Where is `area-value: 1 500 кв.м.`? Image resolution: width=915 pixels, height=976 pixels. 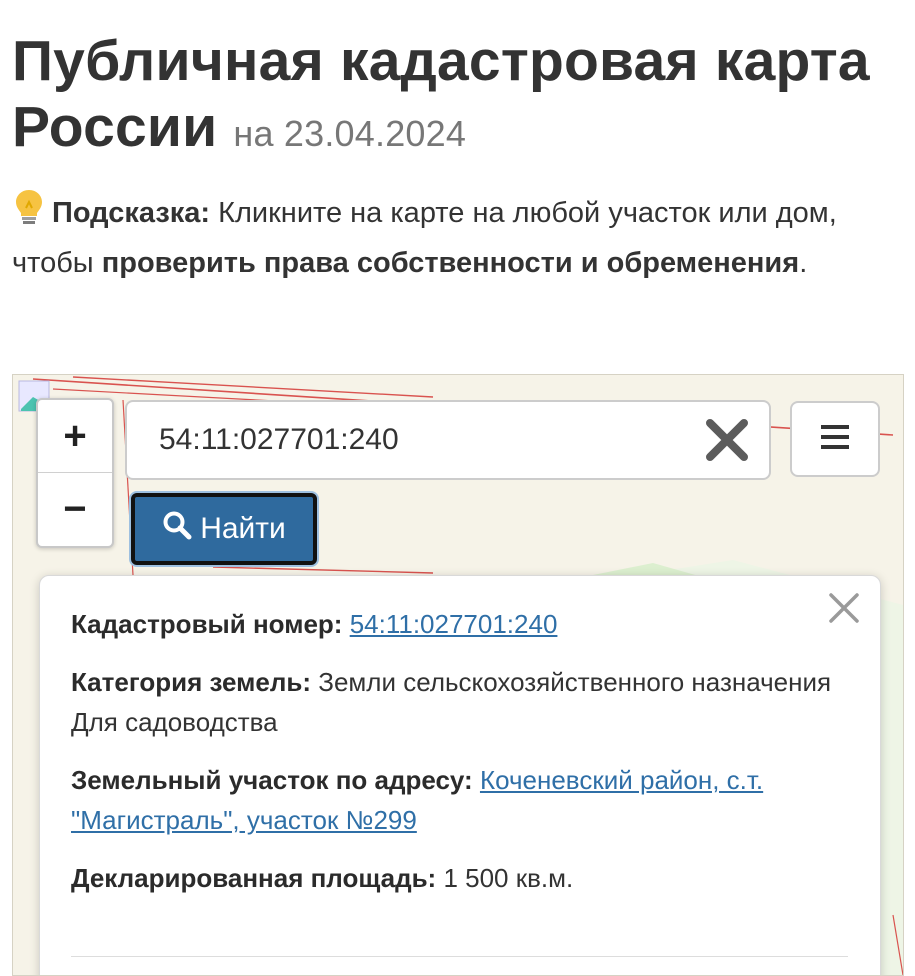
area-value: 1 500 кв.м. is located at coordinates (508, 878).